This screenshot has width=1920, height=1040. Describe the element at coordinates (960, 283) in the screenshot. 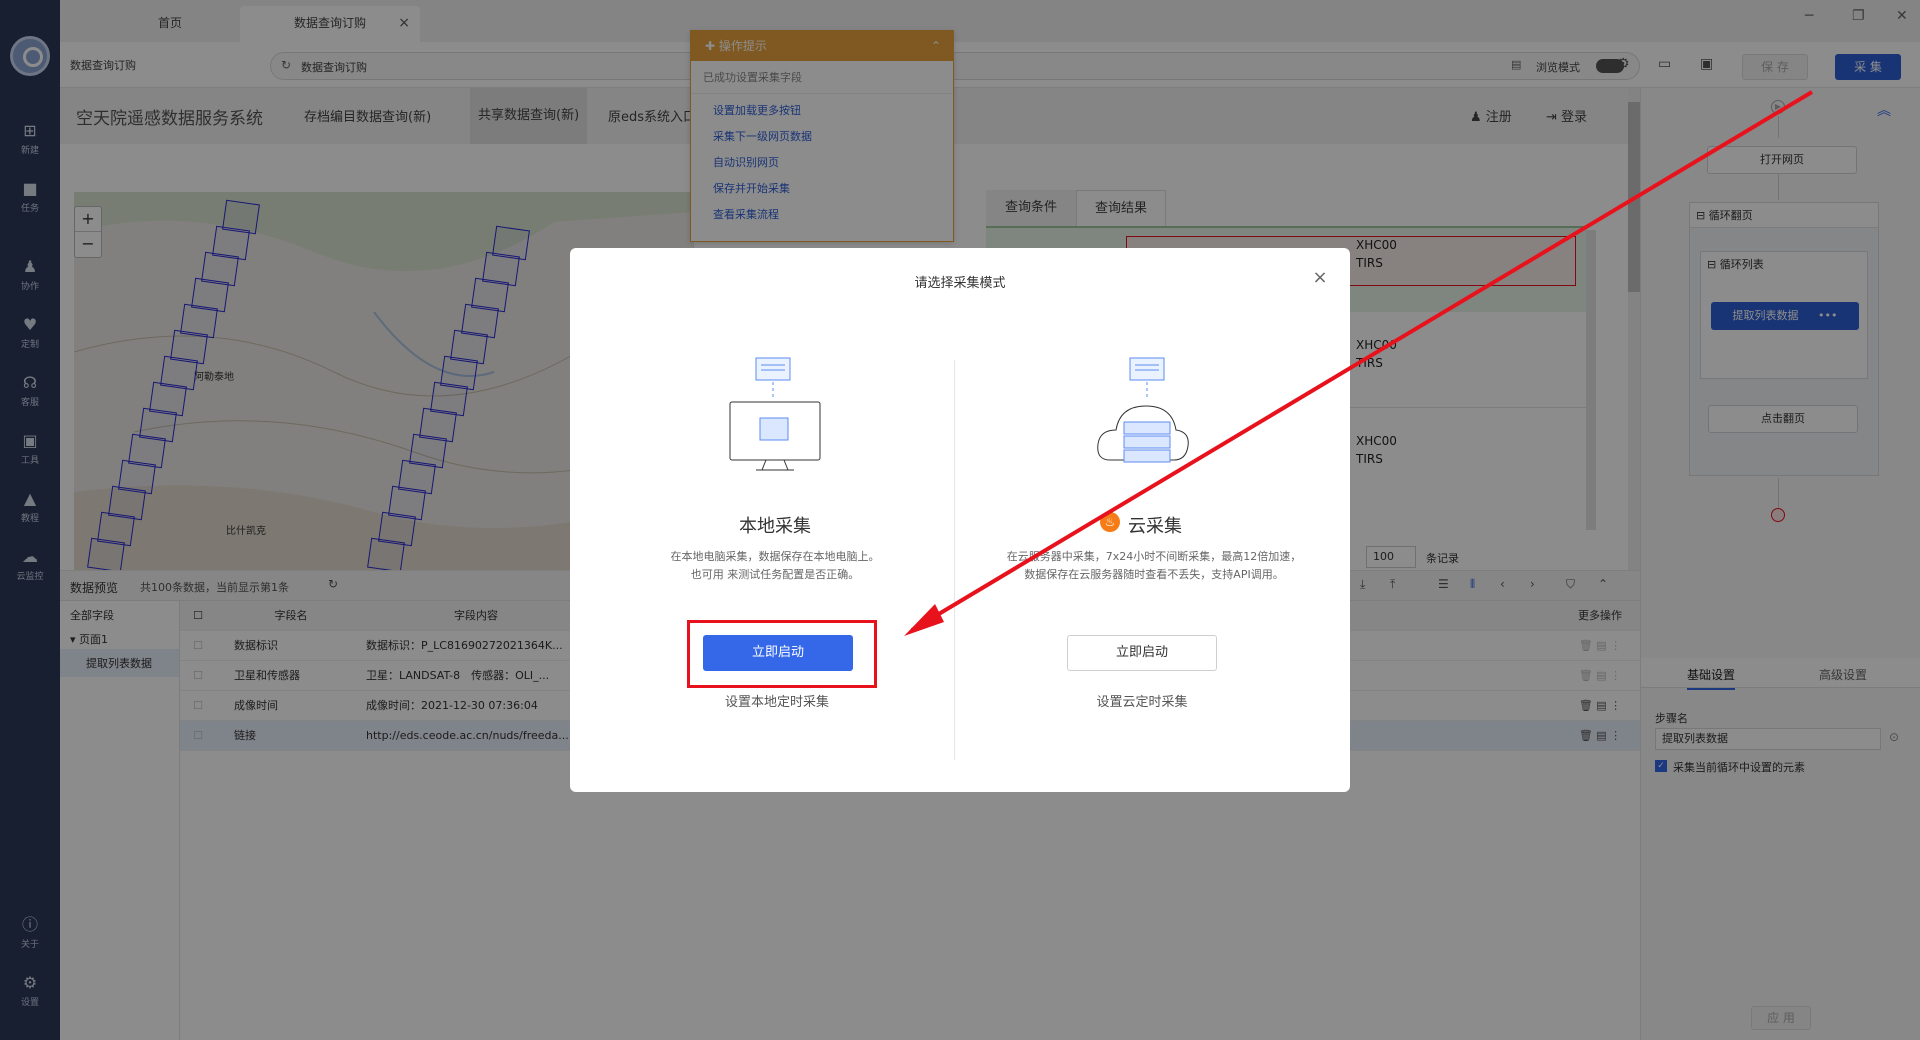

I see `dialog-title: 请选择采集模式` at that location.